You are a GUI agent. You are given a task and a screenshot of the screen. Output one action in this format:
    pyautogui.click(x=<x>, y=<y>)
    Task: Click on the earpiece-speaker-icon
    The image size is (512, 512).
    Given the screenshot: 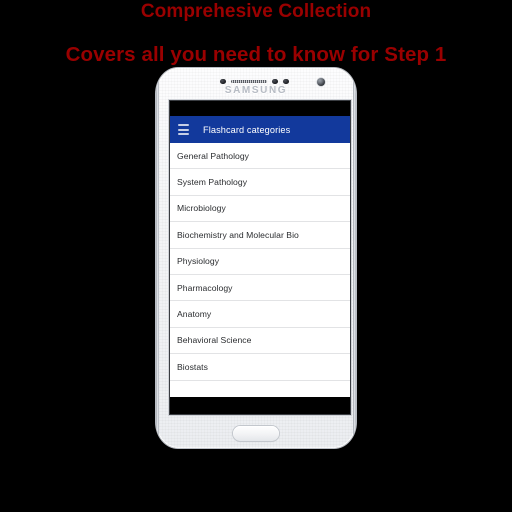 What is the action you would take?
    pyautogui.click(x=249, y=81)
    